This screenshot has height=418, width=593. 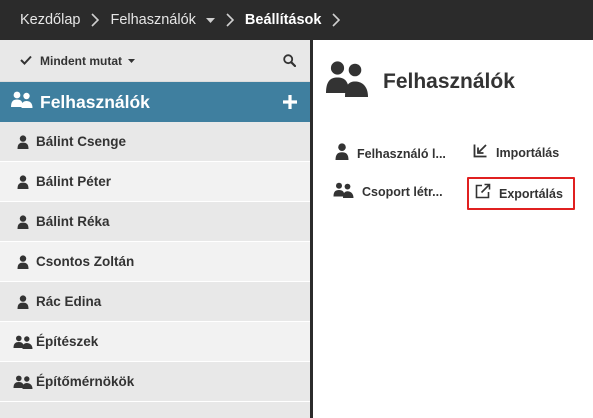 What do you see at coordinates (449, 81) in the screenshot?
I see `panel-title: Felhasználók` at bounding box center [449, 81].